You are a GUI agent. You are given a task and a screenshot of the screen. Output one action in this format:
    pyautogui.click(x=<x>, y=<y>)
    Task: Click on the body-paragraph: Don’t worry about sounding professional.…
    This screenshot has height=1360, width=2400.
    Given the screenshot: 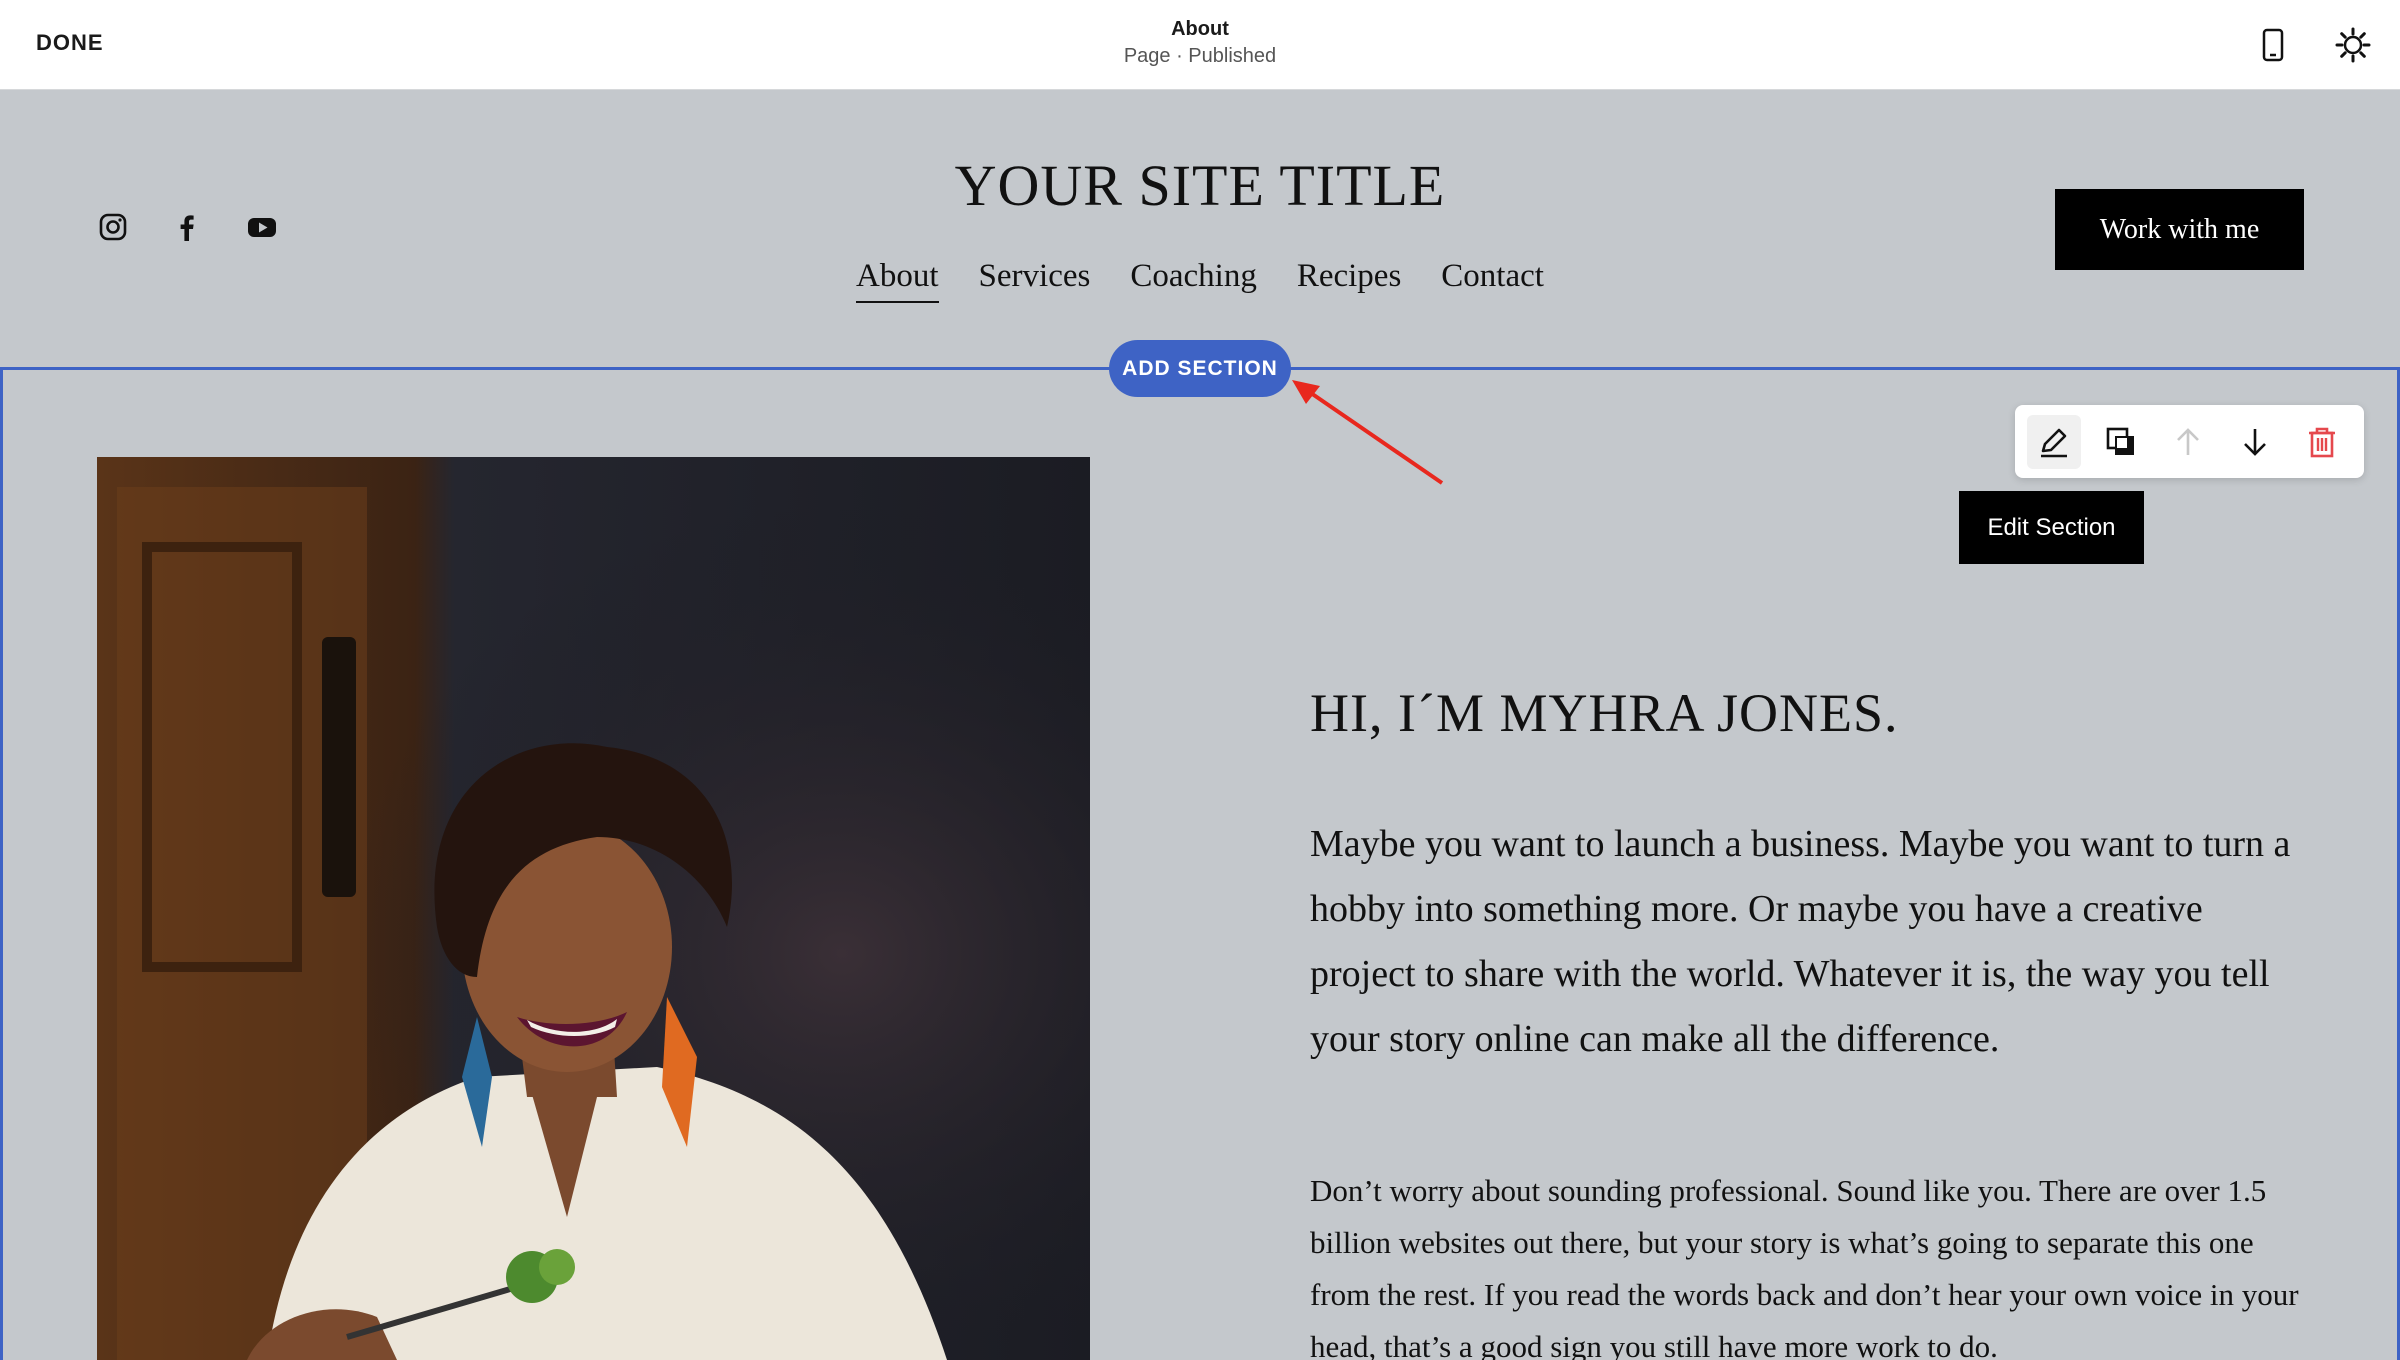 What is the action you would take?
    pyautogui.click(x=1810, y=1262)
    